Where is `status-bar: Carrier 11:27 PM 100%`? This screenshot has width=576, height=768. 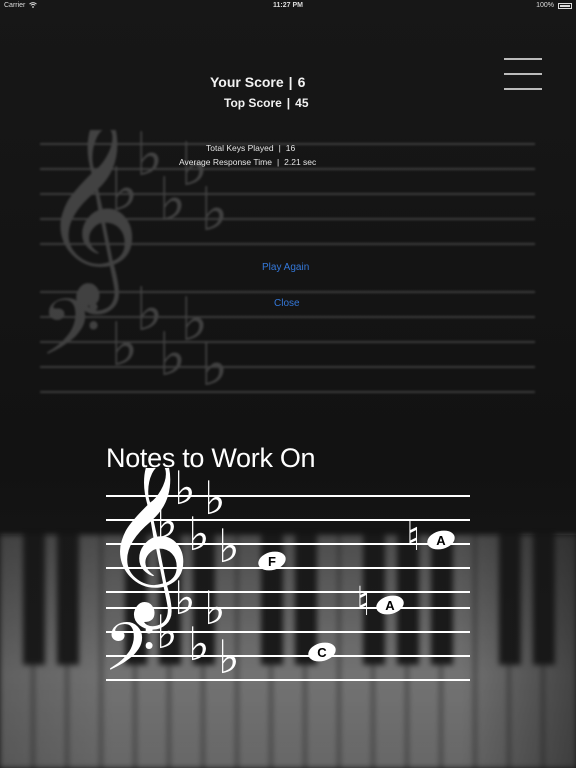 status-bar: Carrier 11:27 PM 100% is located at coordinates (288, 6).